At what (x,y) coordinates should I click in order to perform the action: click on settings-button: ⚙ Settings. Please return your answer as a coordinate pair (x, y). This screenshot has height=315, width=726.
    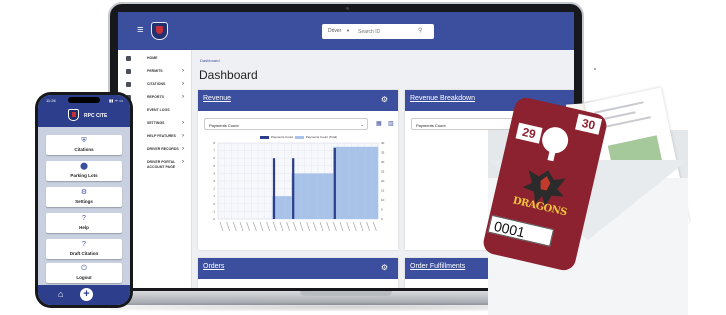
    Looking at the image, I should click on (84, 197).